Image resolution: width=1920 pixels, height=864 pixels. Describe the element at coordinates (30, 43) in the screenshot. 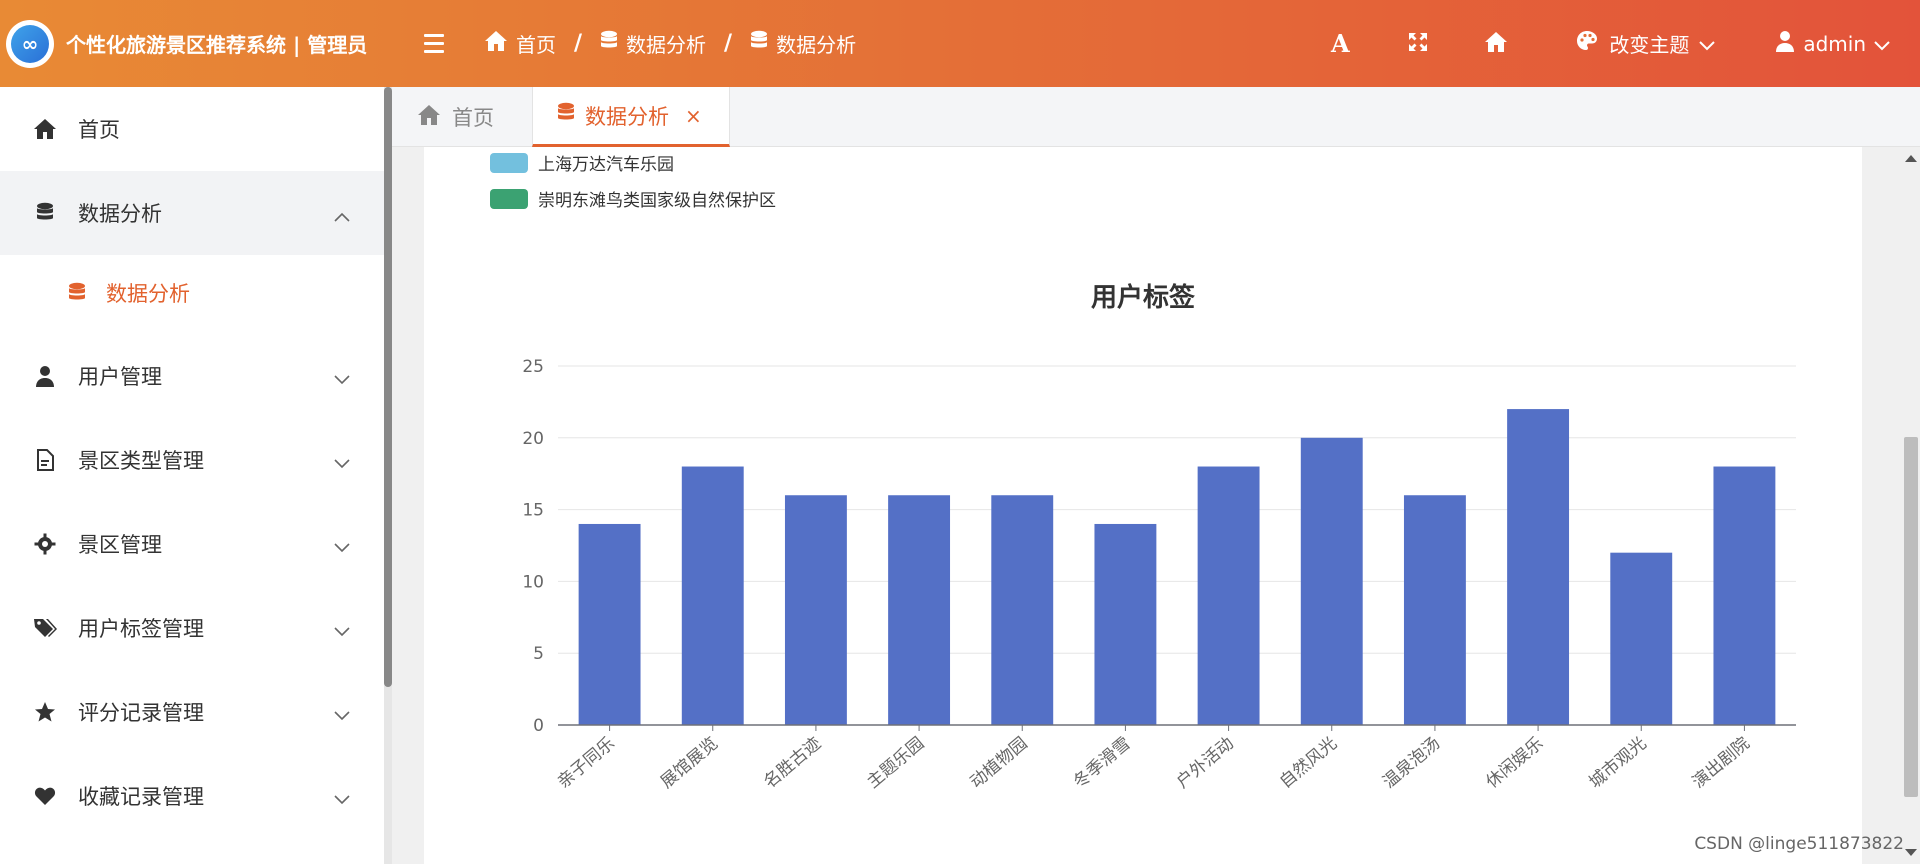

I see `logo: ∞` at that location.